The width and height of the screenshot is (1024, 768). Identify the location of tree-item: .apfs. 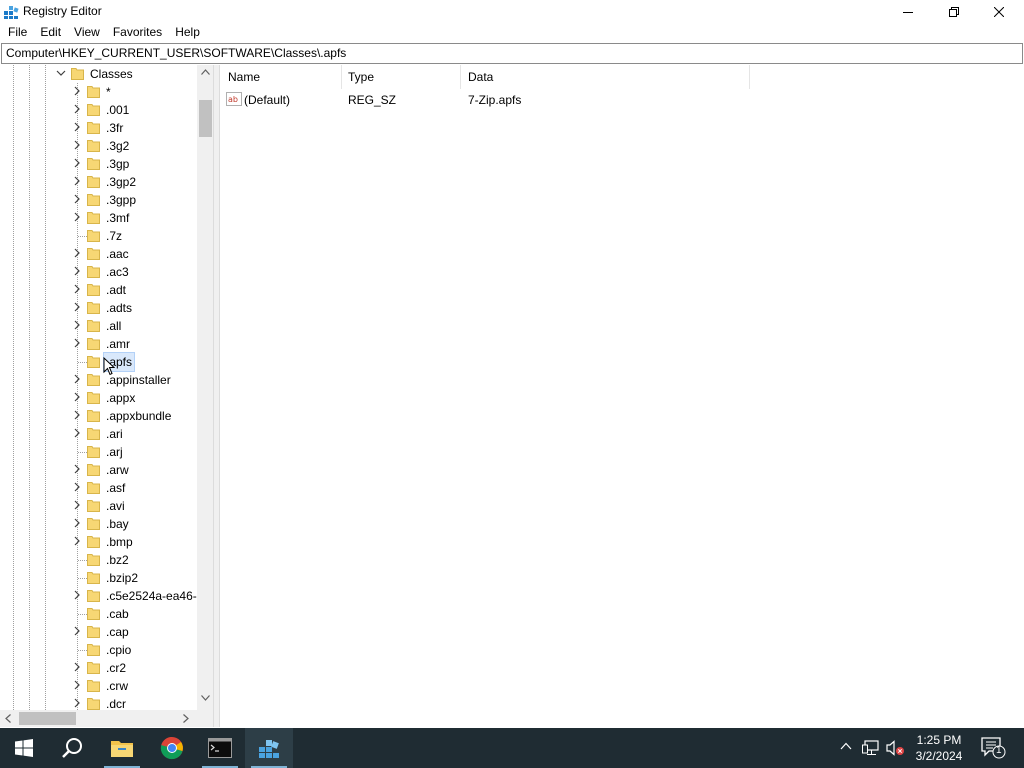
(98, 362).